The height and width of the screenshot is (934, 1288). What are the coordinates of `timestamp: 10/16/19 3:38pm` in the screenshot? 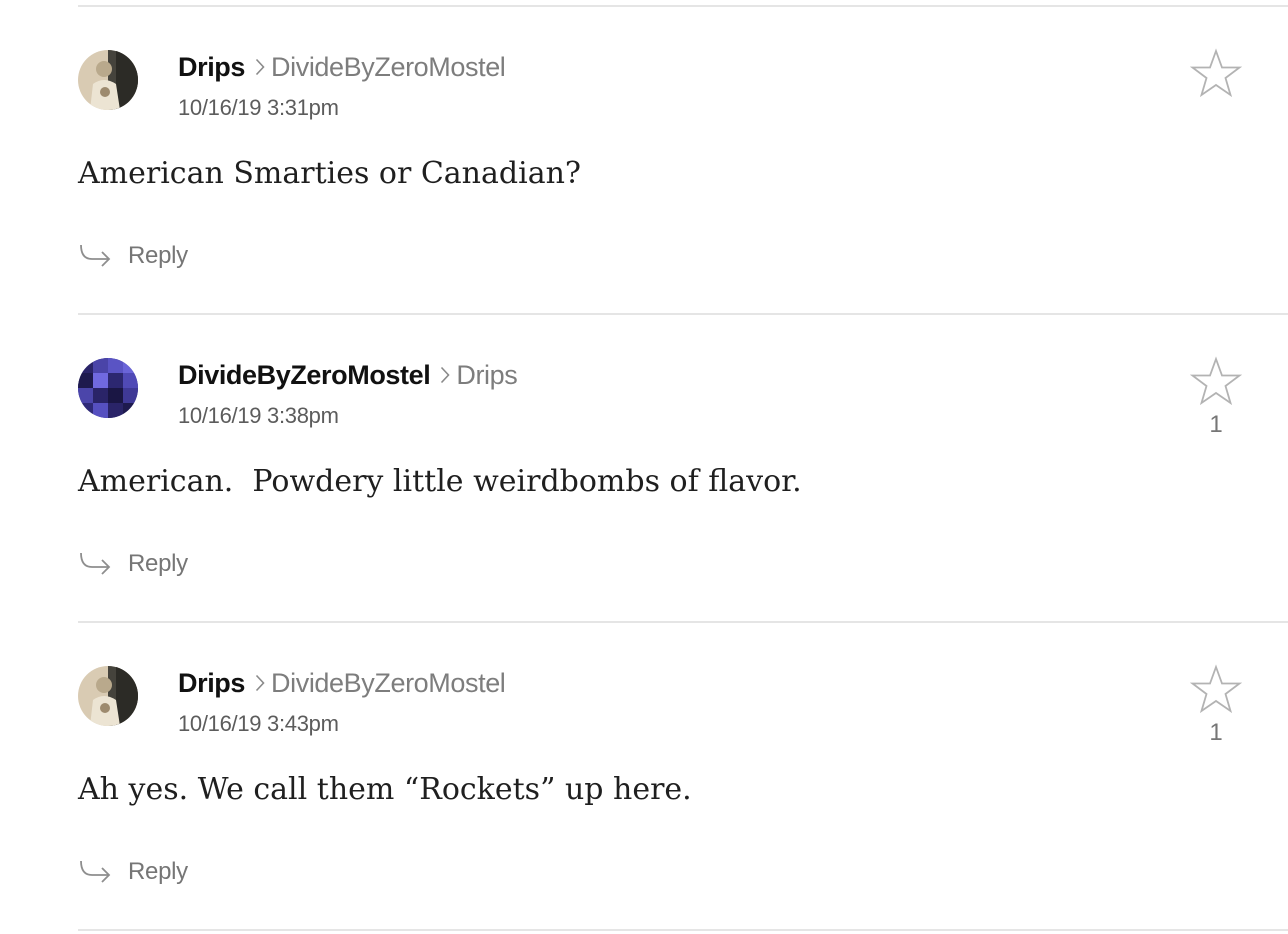 It's located at (258, 416).